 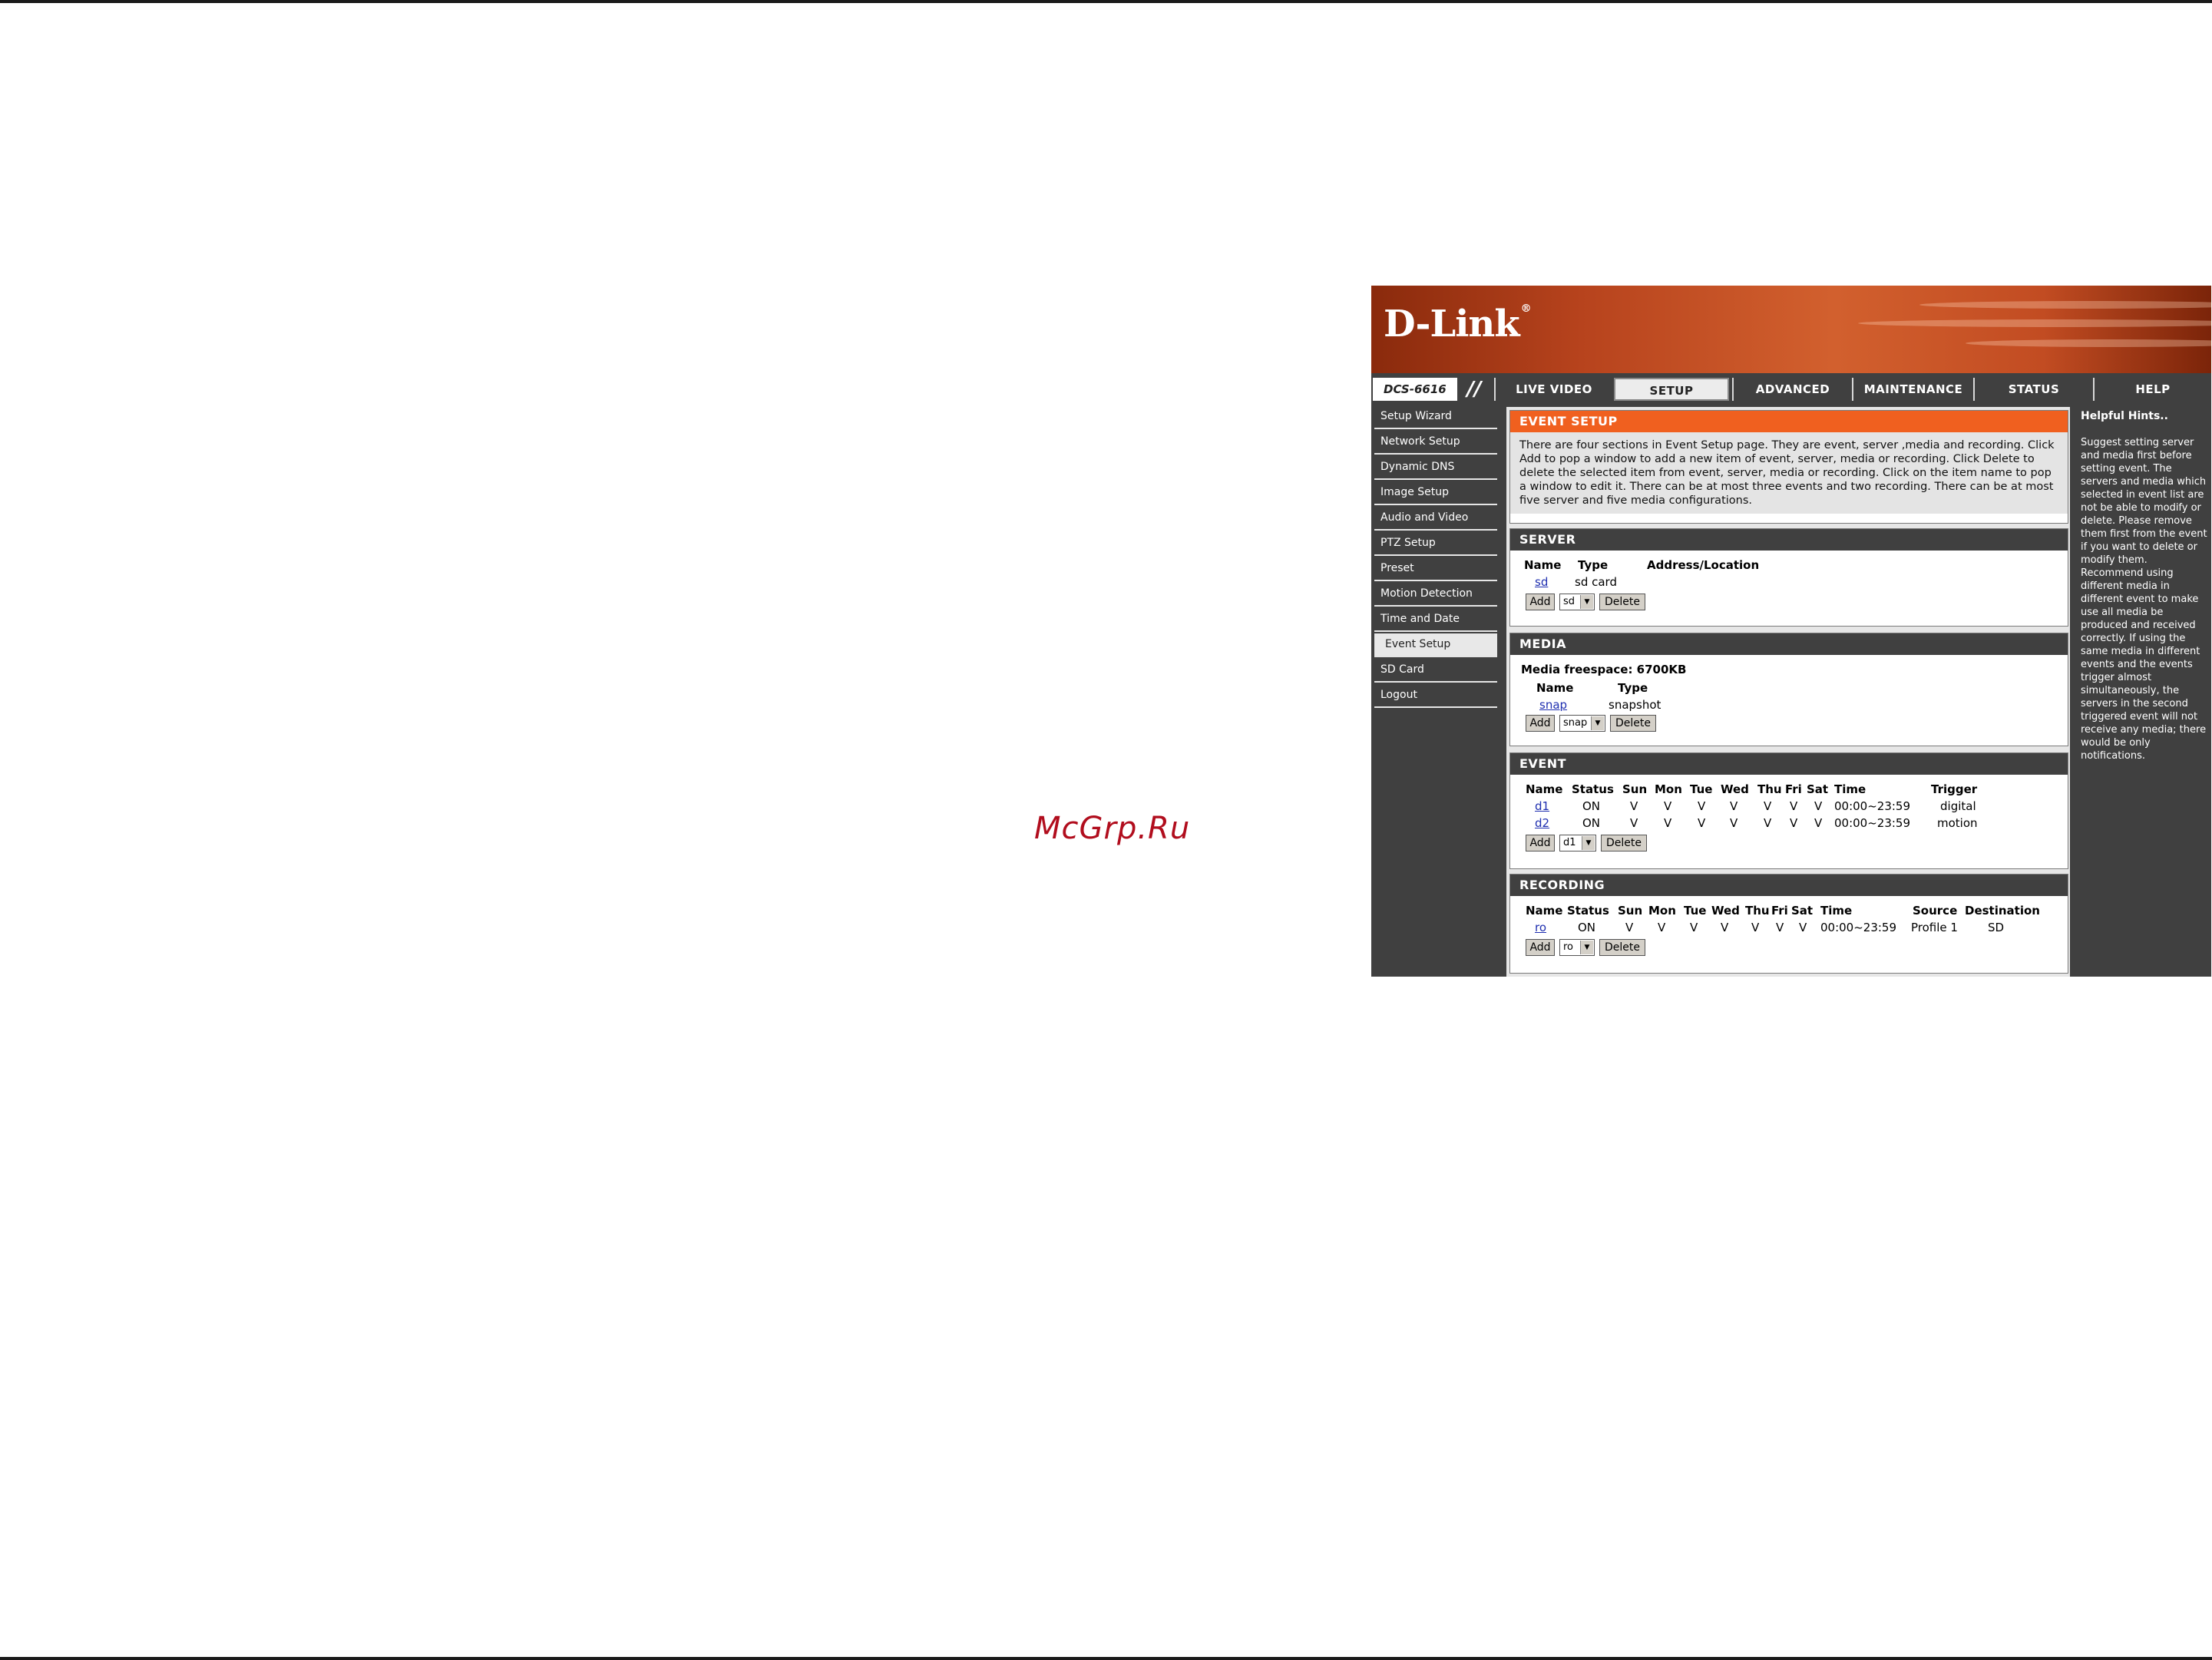 I want to click on server-item-link: sd, so click(x=1541, y=582).